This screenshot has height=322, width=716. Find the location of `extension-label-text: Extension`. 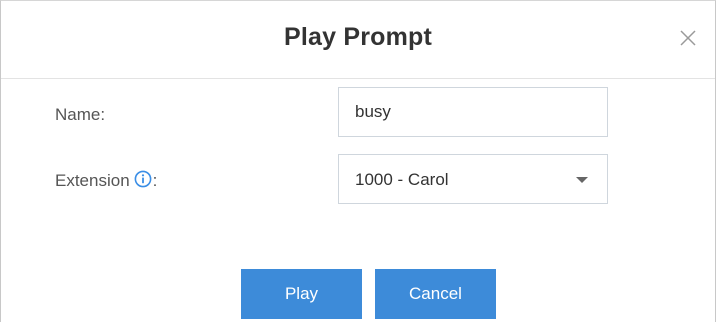

extension-label-text: Extension is located at coordinates (92, 180).